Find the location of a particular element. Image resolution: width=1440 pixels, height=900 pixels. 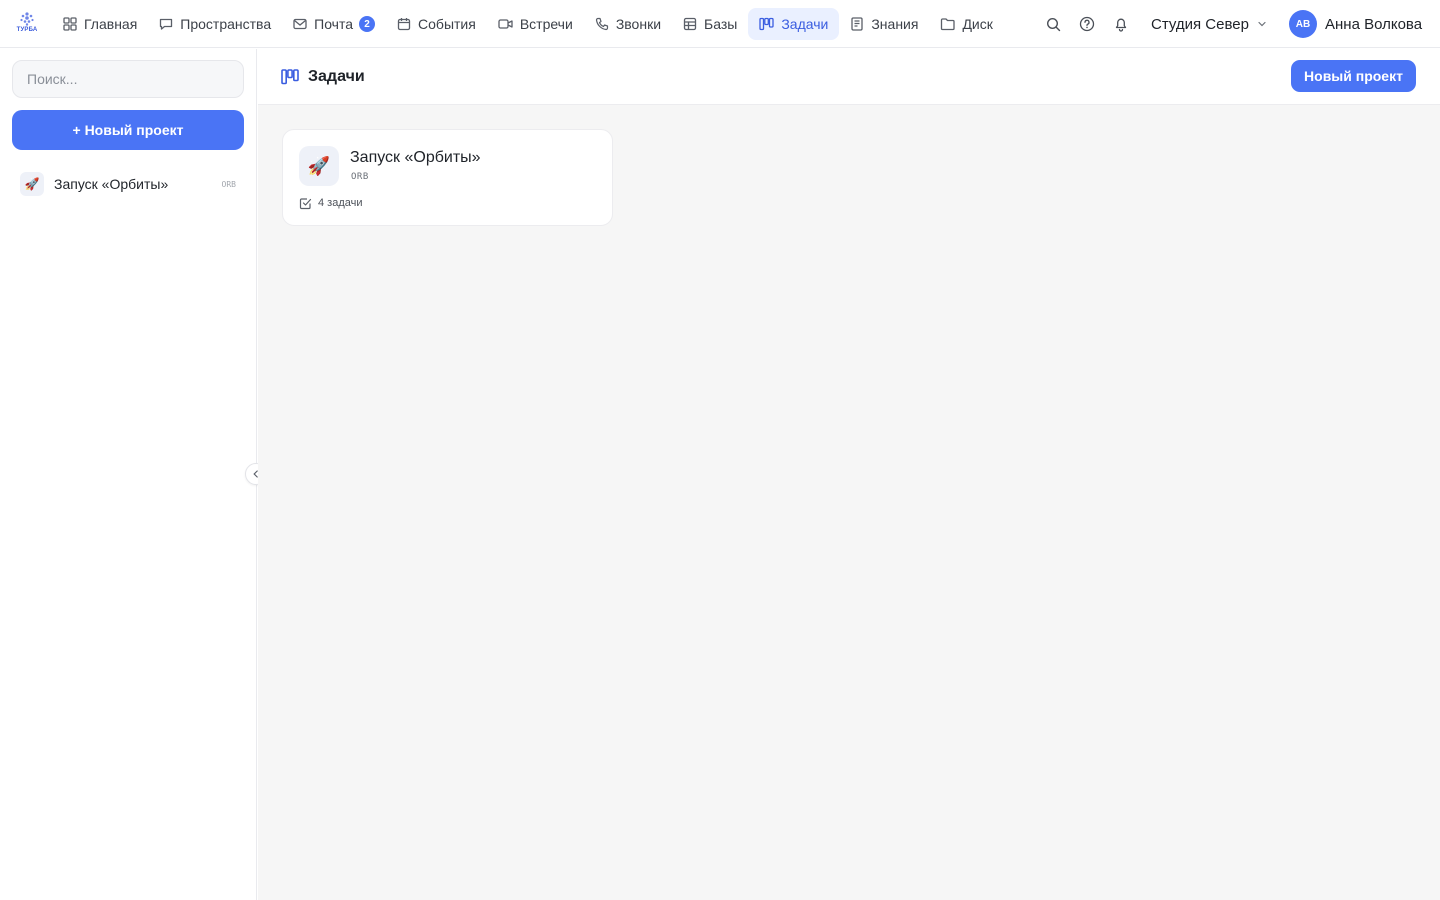

chevron-down-icon is located at coordinates (1262, 24).